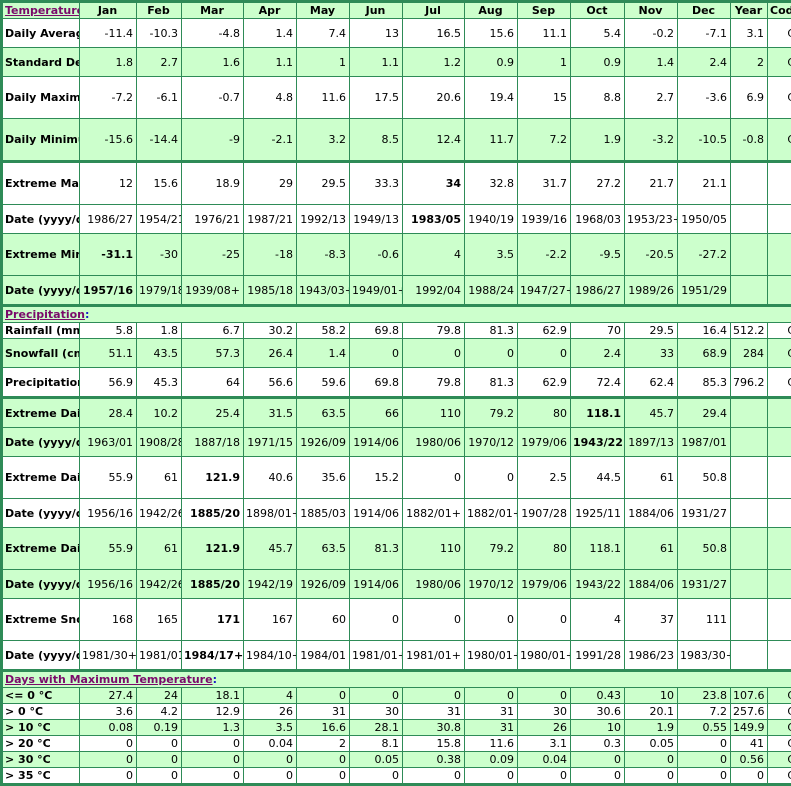  Describe the element at coordinates (159, 98) in the screenshot. I see `value-cell-feb: -6.1` at that location.